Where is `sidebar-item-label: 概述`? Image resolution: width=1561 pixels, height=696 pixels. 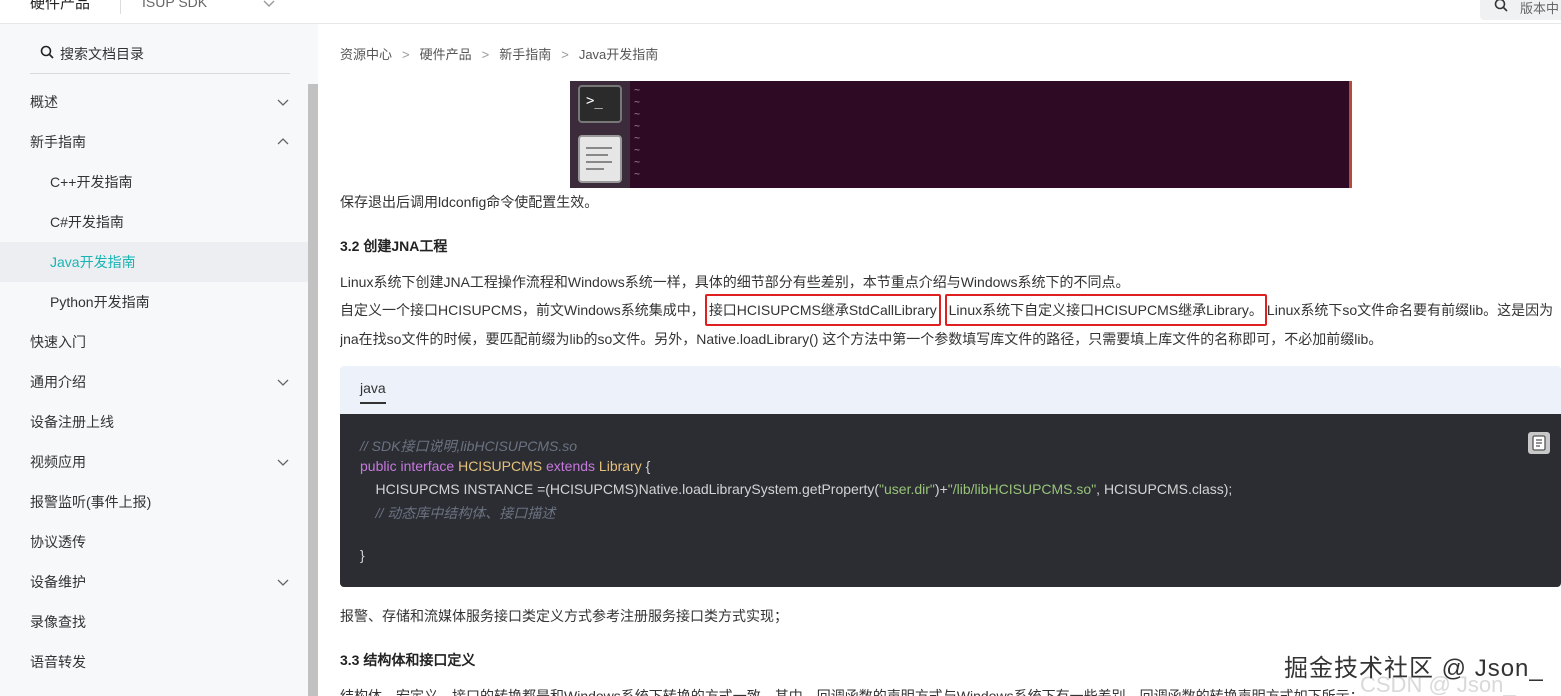 sidebar-item-label: 概述 is located at coordinates (44, 102).